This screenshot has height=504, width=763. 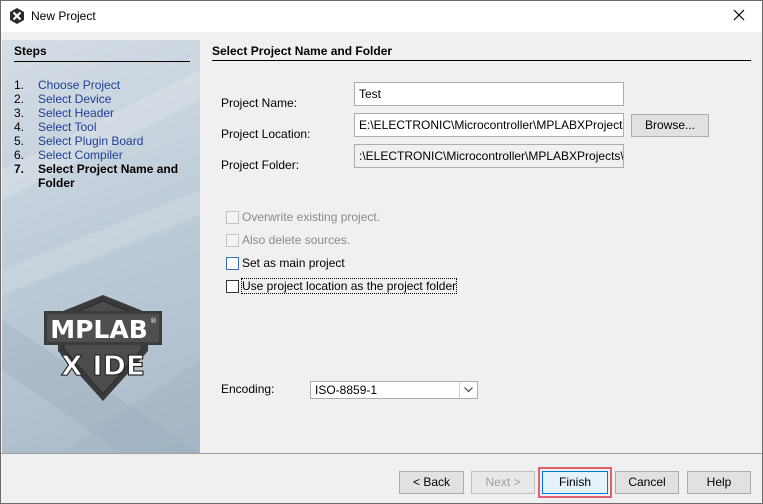 I want to click on overwrite-option: Overwrite existing project., so click(x=303, y=217).